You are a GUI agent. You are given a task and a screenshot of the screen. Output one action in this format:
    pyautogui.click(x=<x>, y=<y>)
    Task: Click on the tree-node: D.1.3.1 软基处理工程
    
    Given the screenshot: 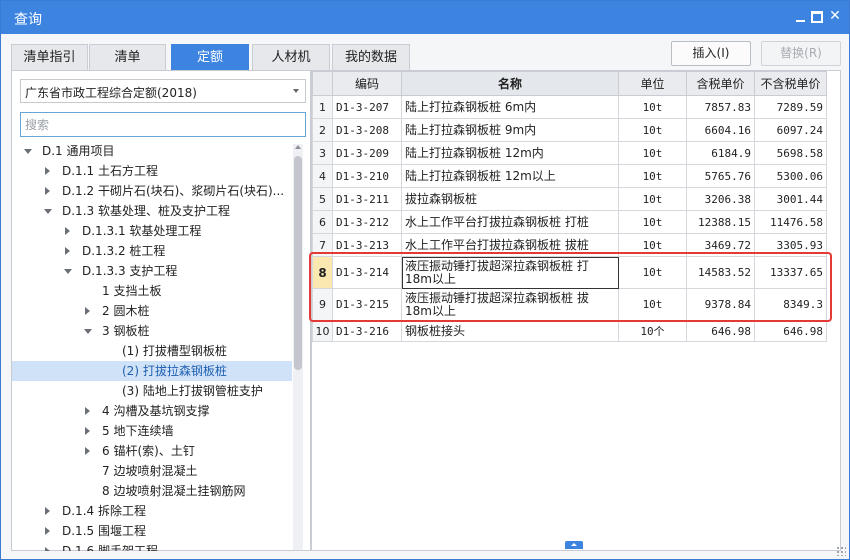 What is the action you would take?
    pyautogui.click(x=152, y=231)
    